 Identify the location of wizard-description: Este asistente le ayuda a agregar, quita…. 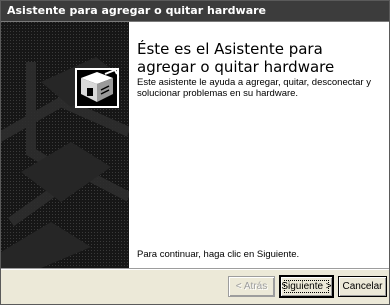
(254, 88).